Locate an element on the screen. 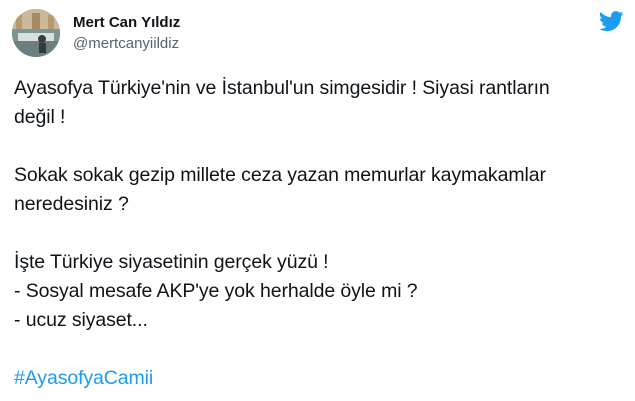  tweet-line: İşte Türkiye siyasetinin gerçek yüzü ! is located at coordinates (171, 262).